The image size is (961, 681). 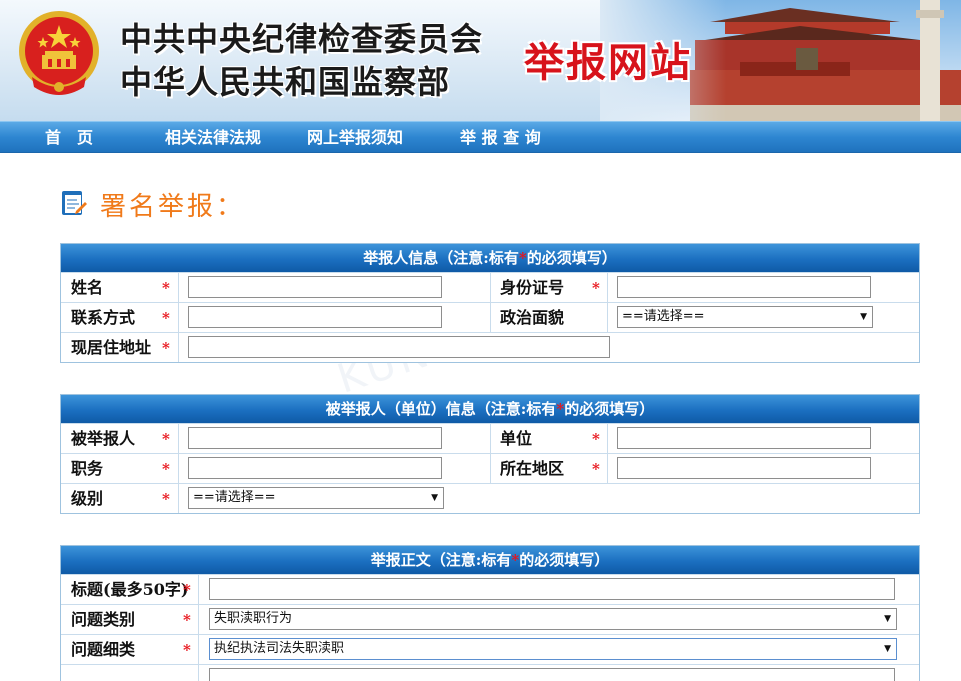 What do you see at coordinates (355, 137) in the screenshot?
I see `nav-item-guide: 网上举报须知` at bounding box center [355, 137].